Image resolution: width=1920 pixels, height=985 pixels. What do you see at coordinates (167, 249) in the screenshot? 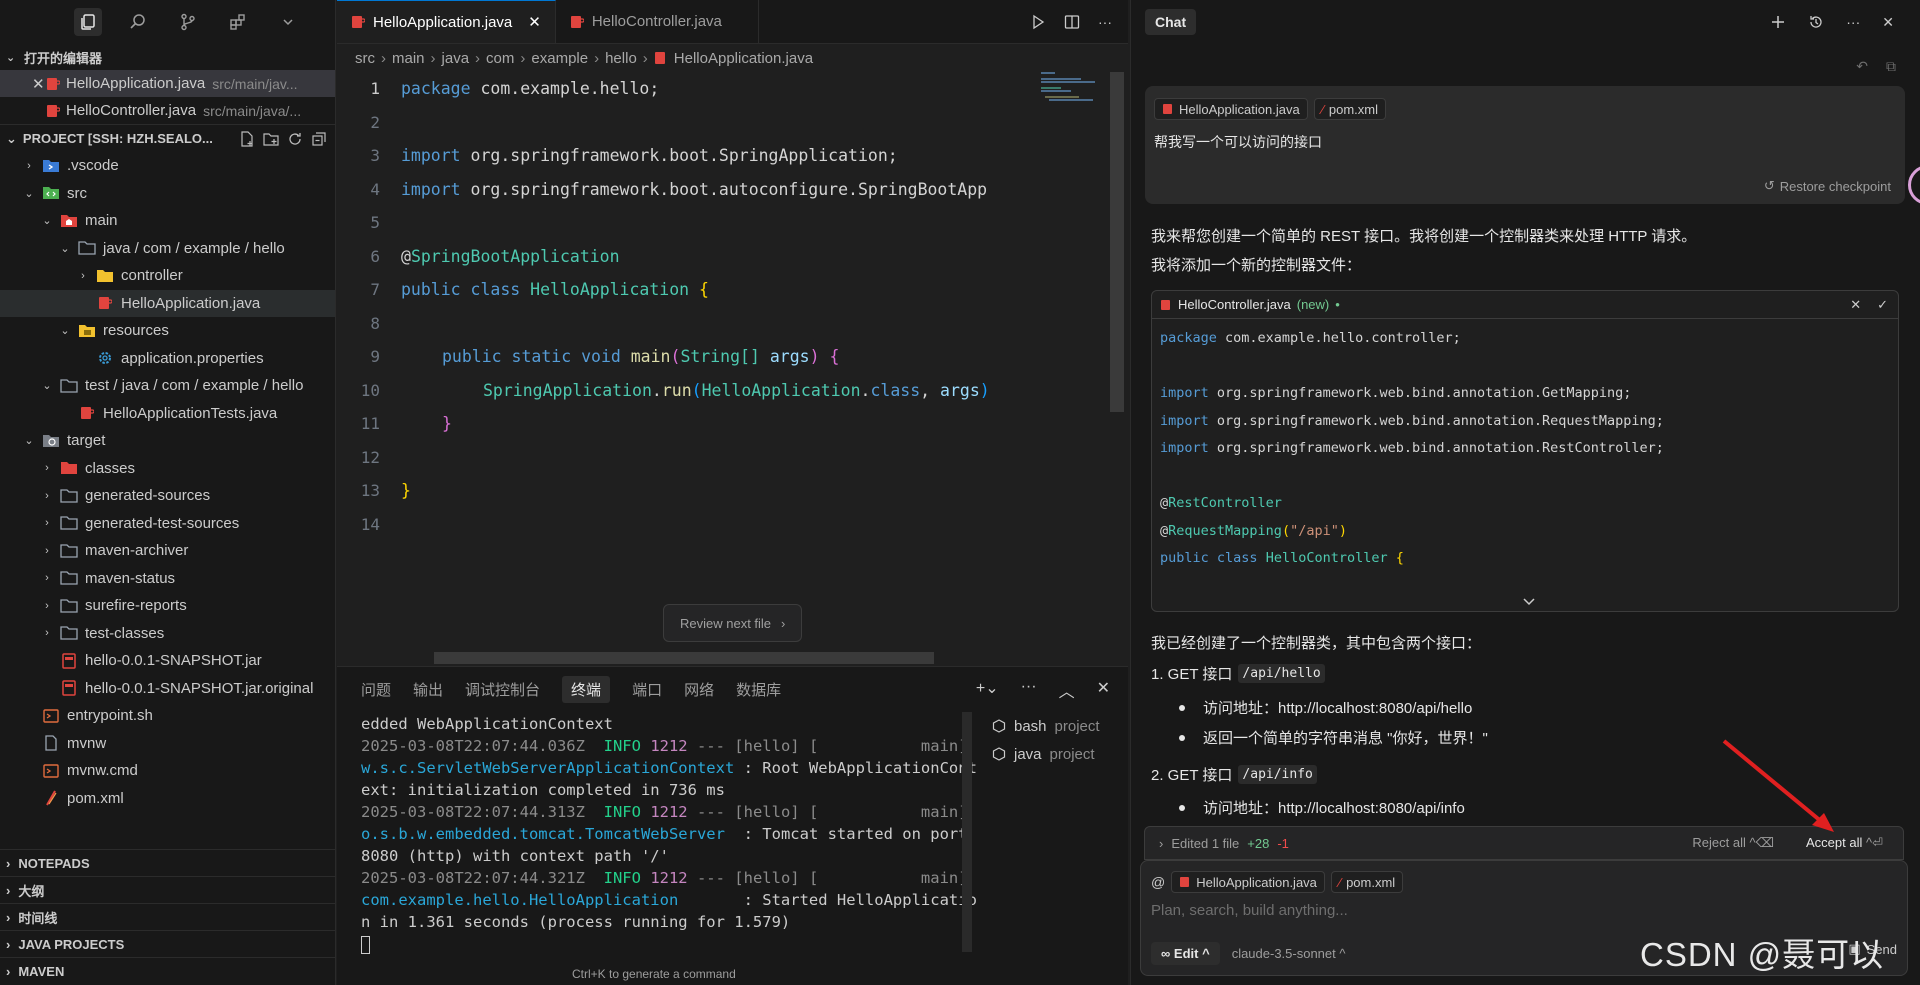
I see `tree-item: ⌄ java / com / example / hello` at bounding box center [167, 249].